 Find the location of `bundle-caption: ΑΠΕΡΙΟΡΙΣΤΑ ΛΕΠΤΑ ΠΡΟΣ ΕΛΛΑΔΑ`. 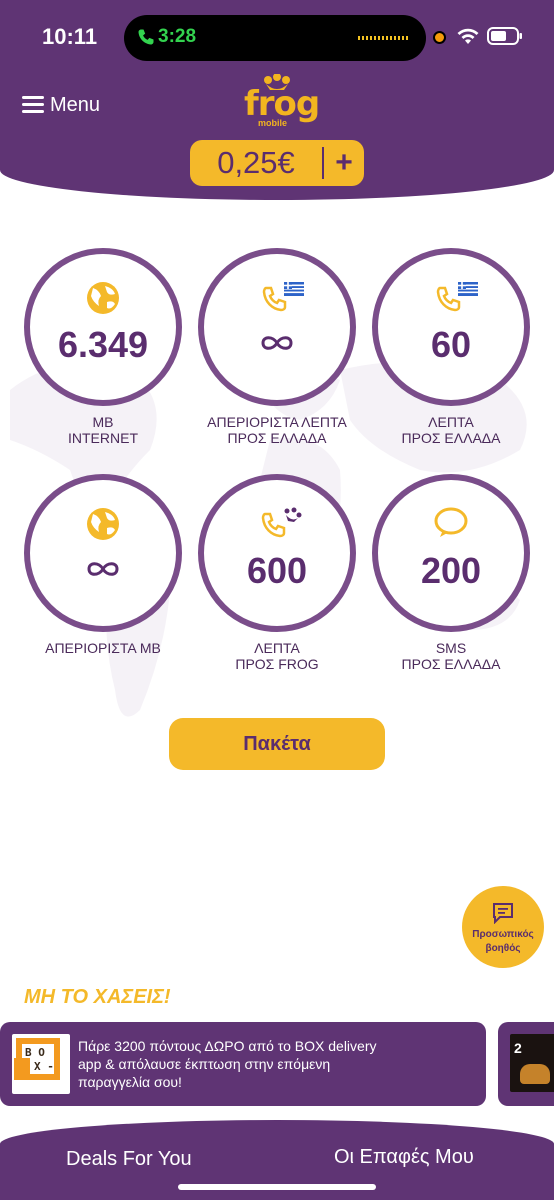

bundle-caption: ΑΠΕΡΙΟΡΙΣΤΑ ΛΕΠΤΑ ΠΡΟΣ ΕΛΛΑΔΑ is located at coordinates (277, 430).